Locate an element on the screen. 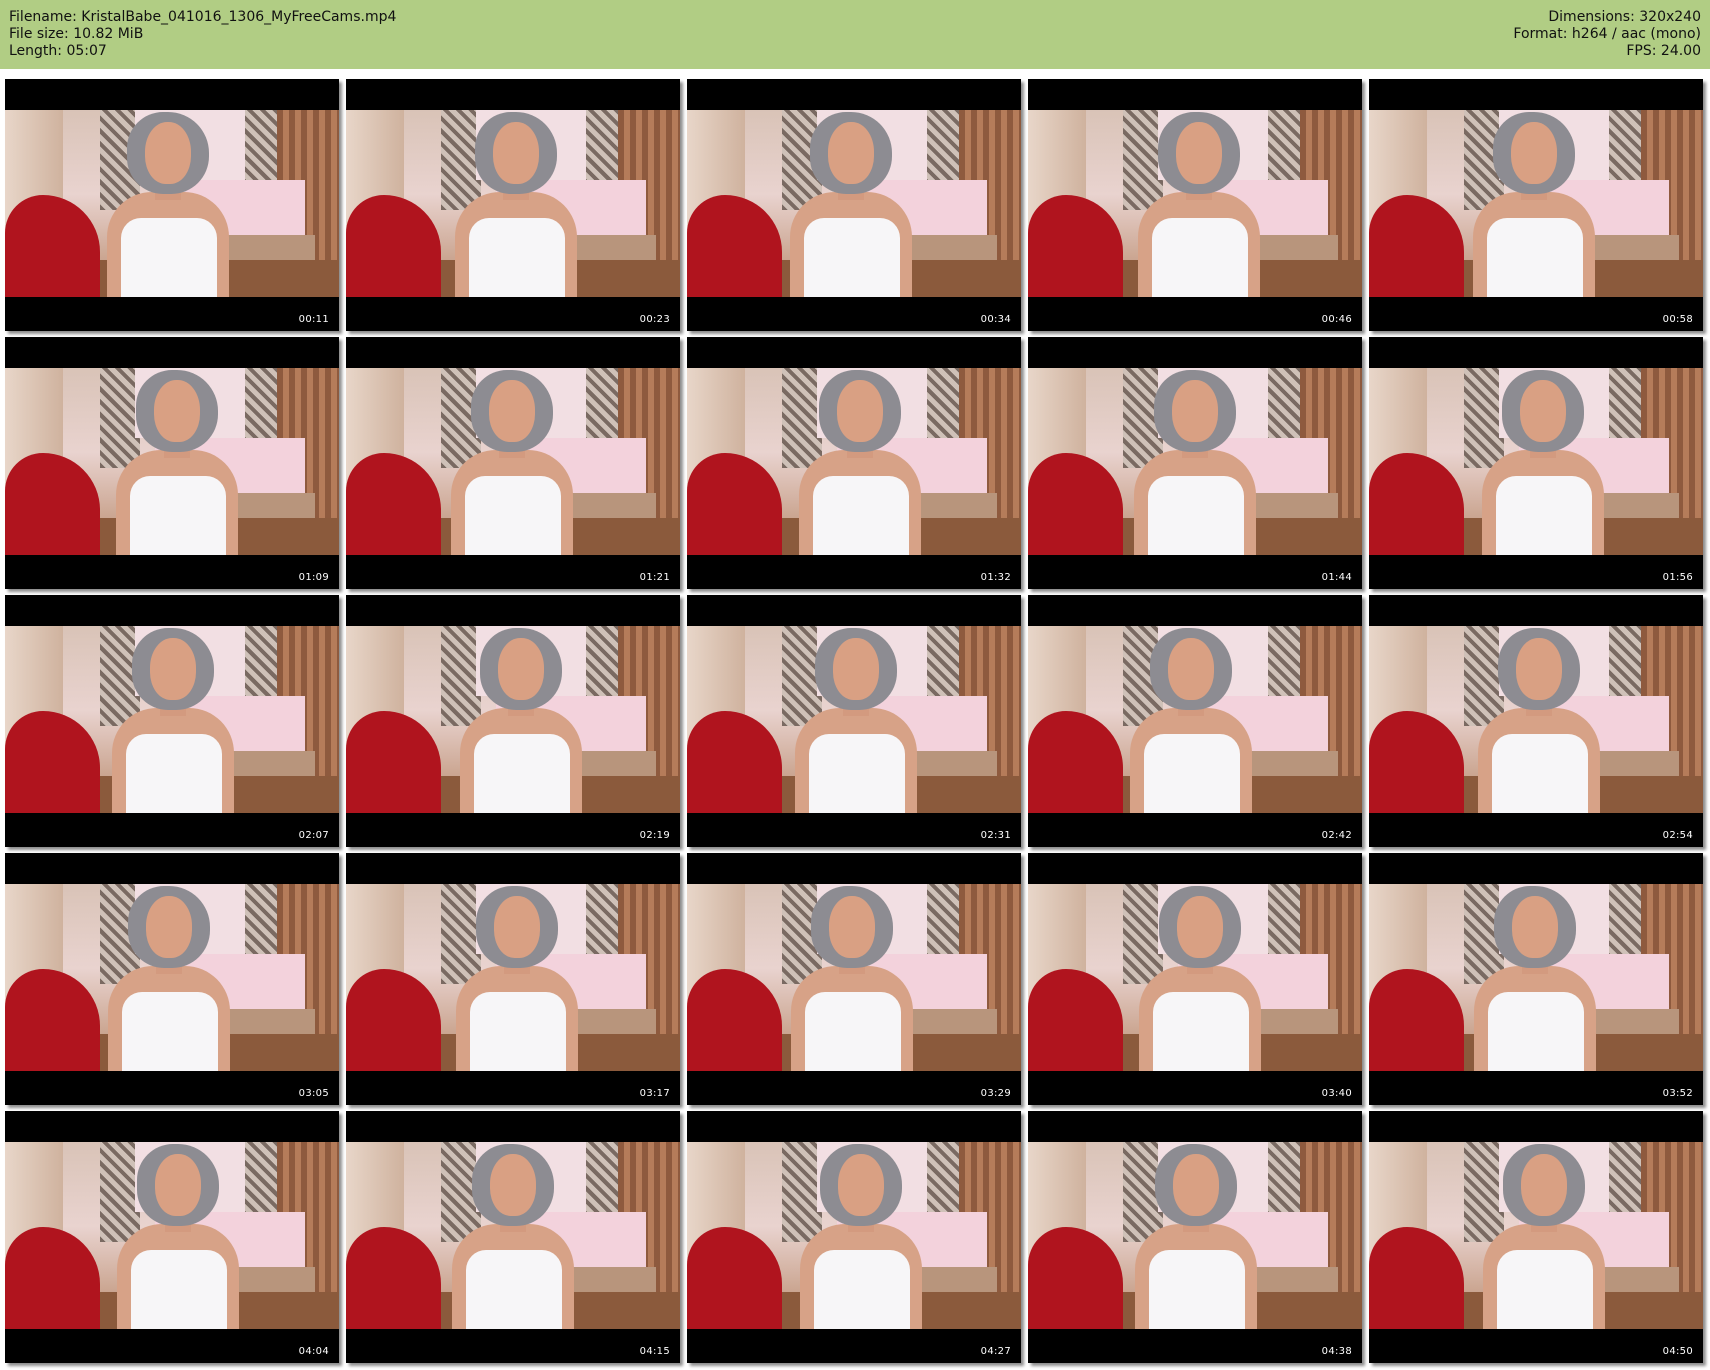 The image size is (1710, 1370). video-thumbnail: 03:29 is located at coordinates (854, 979).